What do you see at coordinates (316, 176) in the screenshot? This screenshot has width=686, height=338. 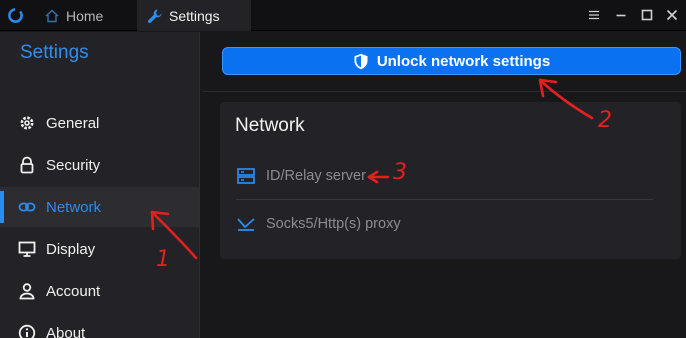 I see `id-relay-server-label: ID/Relay server` at bounding box center [316, 176].